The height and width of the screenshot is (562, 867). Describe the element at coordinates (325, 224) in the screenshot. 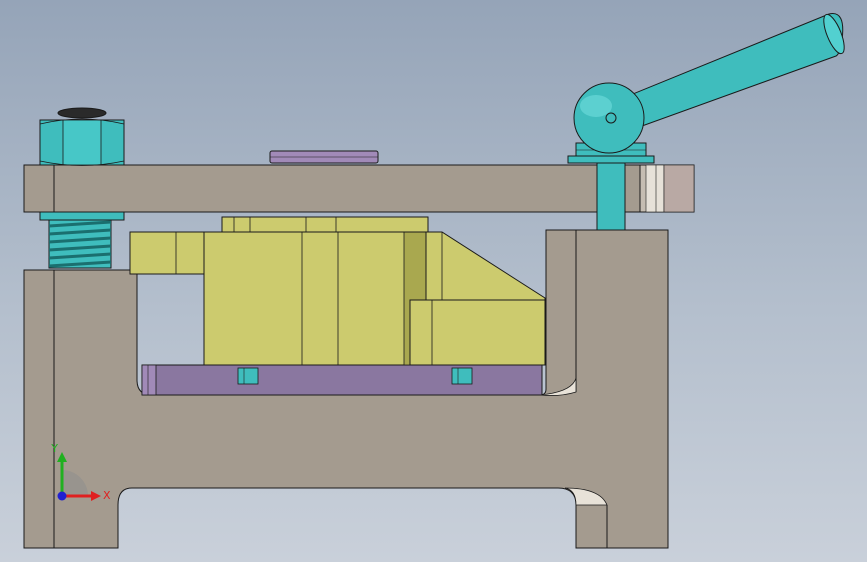

I see `workpiece-top-lip` at that location.